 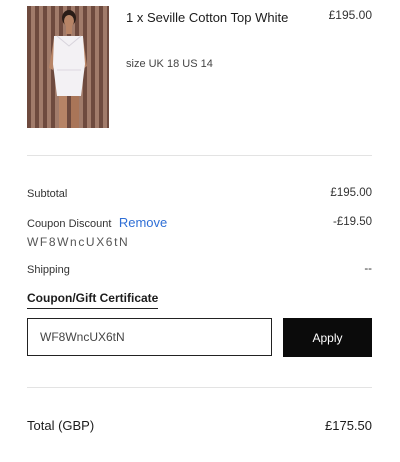 I want to click on product-photo-figure, so click(x=68, y=69).